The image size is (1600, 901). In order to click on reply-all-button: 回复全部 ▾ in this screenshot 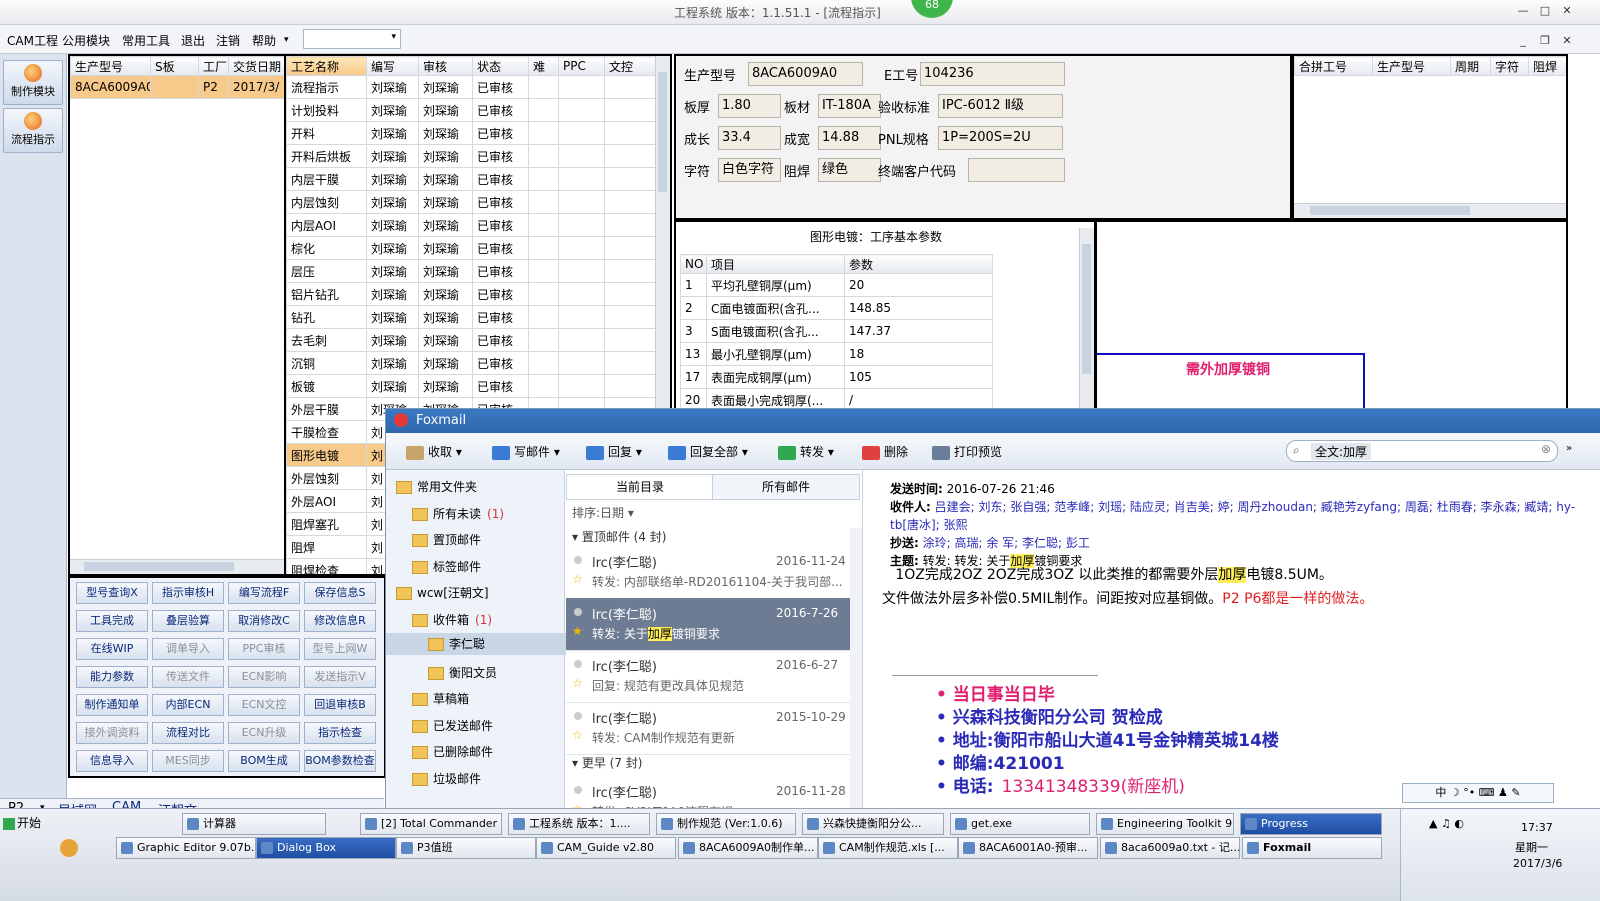, I will do `click(708, 451)`.